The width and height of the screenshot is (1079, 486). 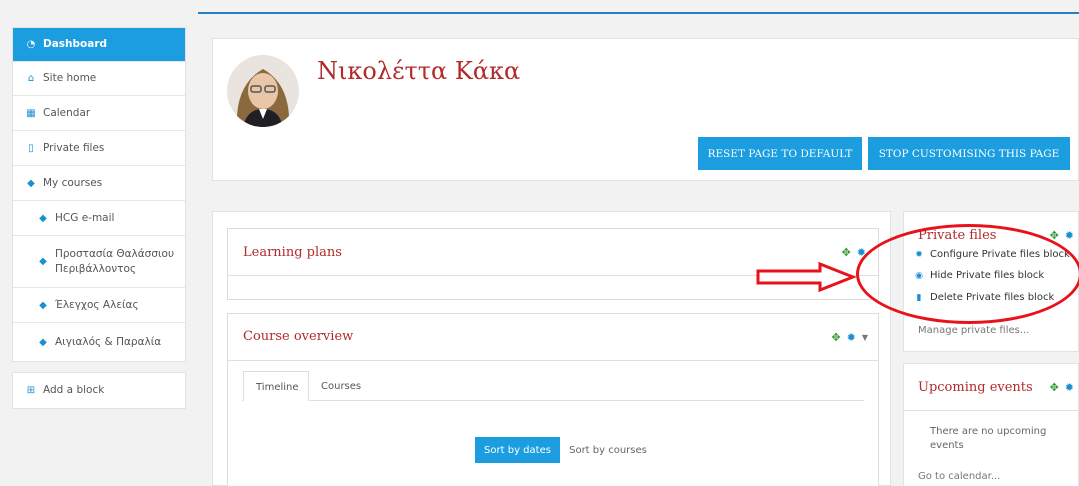 I want to click on block-controls: ✥ ✹, so click(x=1062, y=387).